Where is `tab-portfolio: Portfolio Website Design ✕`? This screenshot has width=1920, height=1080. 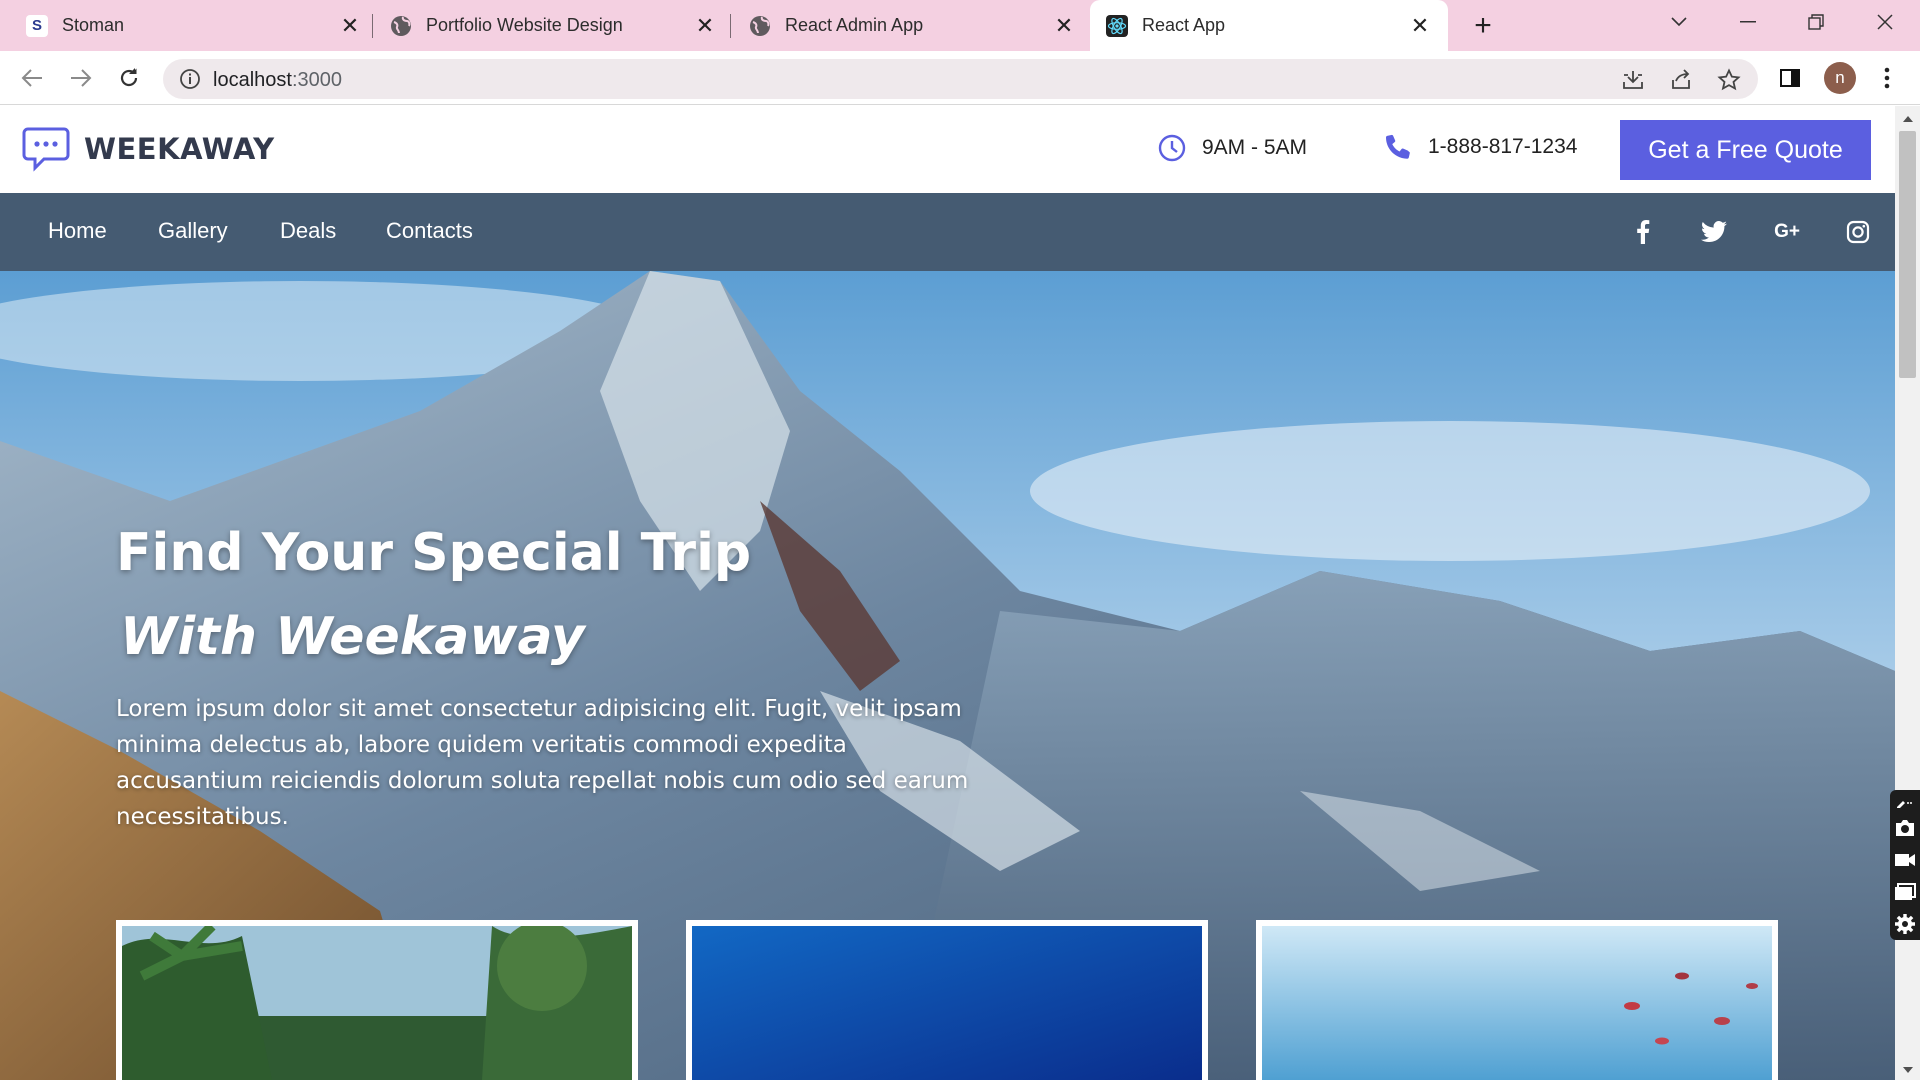
tab-portfolio: Portfolio Website Design ✕ is located at coordinates (553, 25).